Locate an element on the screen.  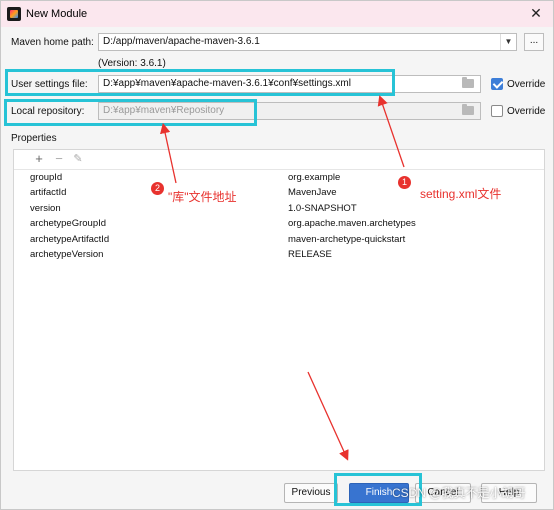
properties-heading: Properties is located at coordinates (34, 138).